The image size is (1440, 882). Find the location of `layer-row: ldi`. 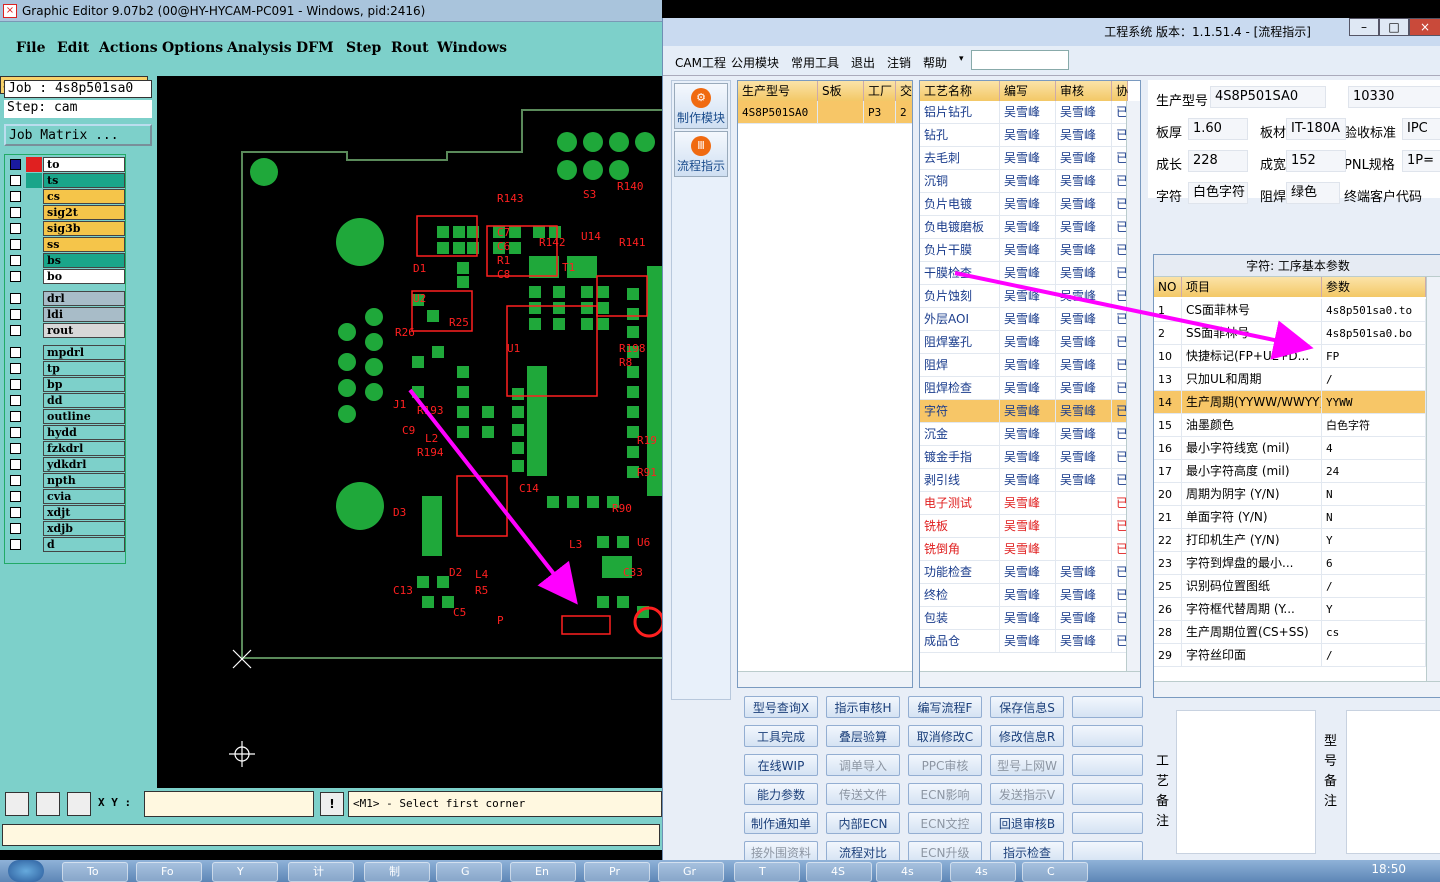

layer-row: ldi is located at coordinates (66, 314).